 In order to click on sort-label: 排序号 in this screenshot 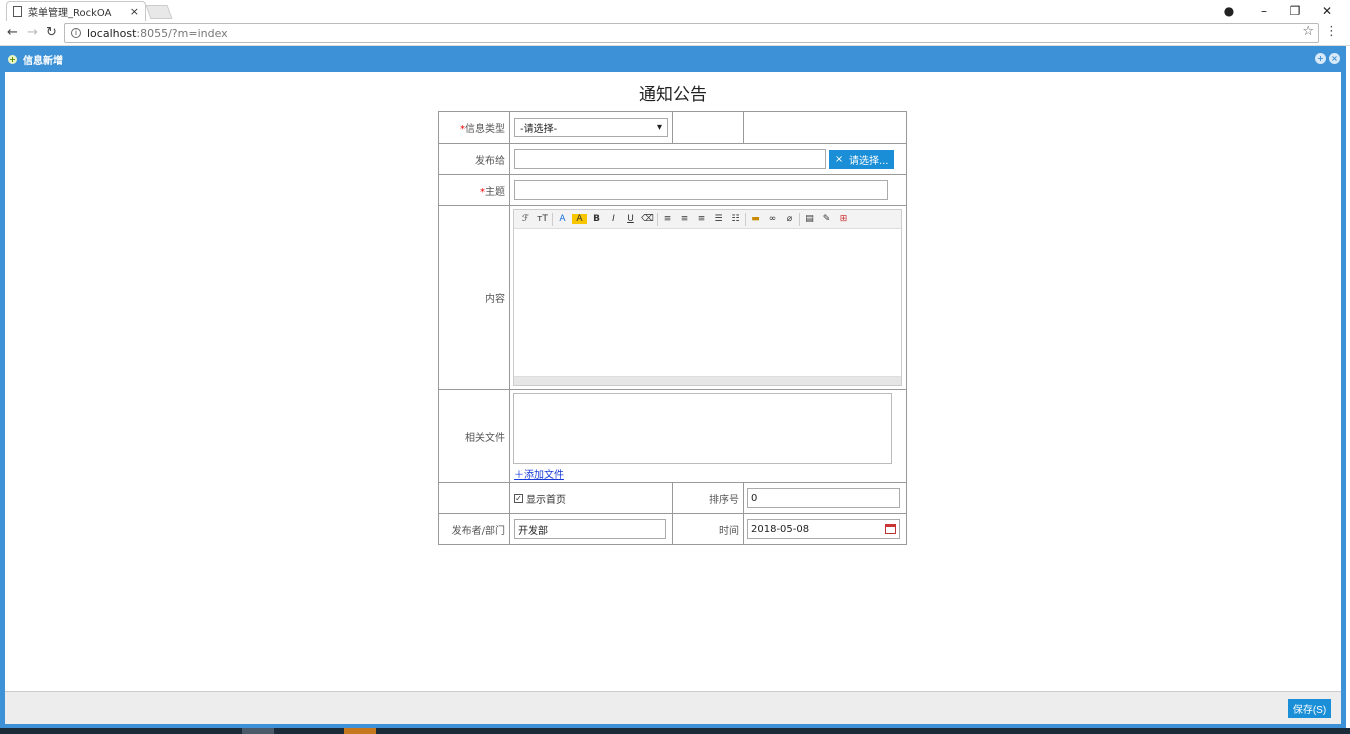, I will do `click(708, 498)`.